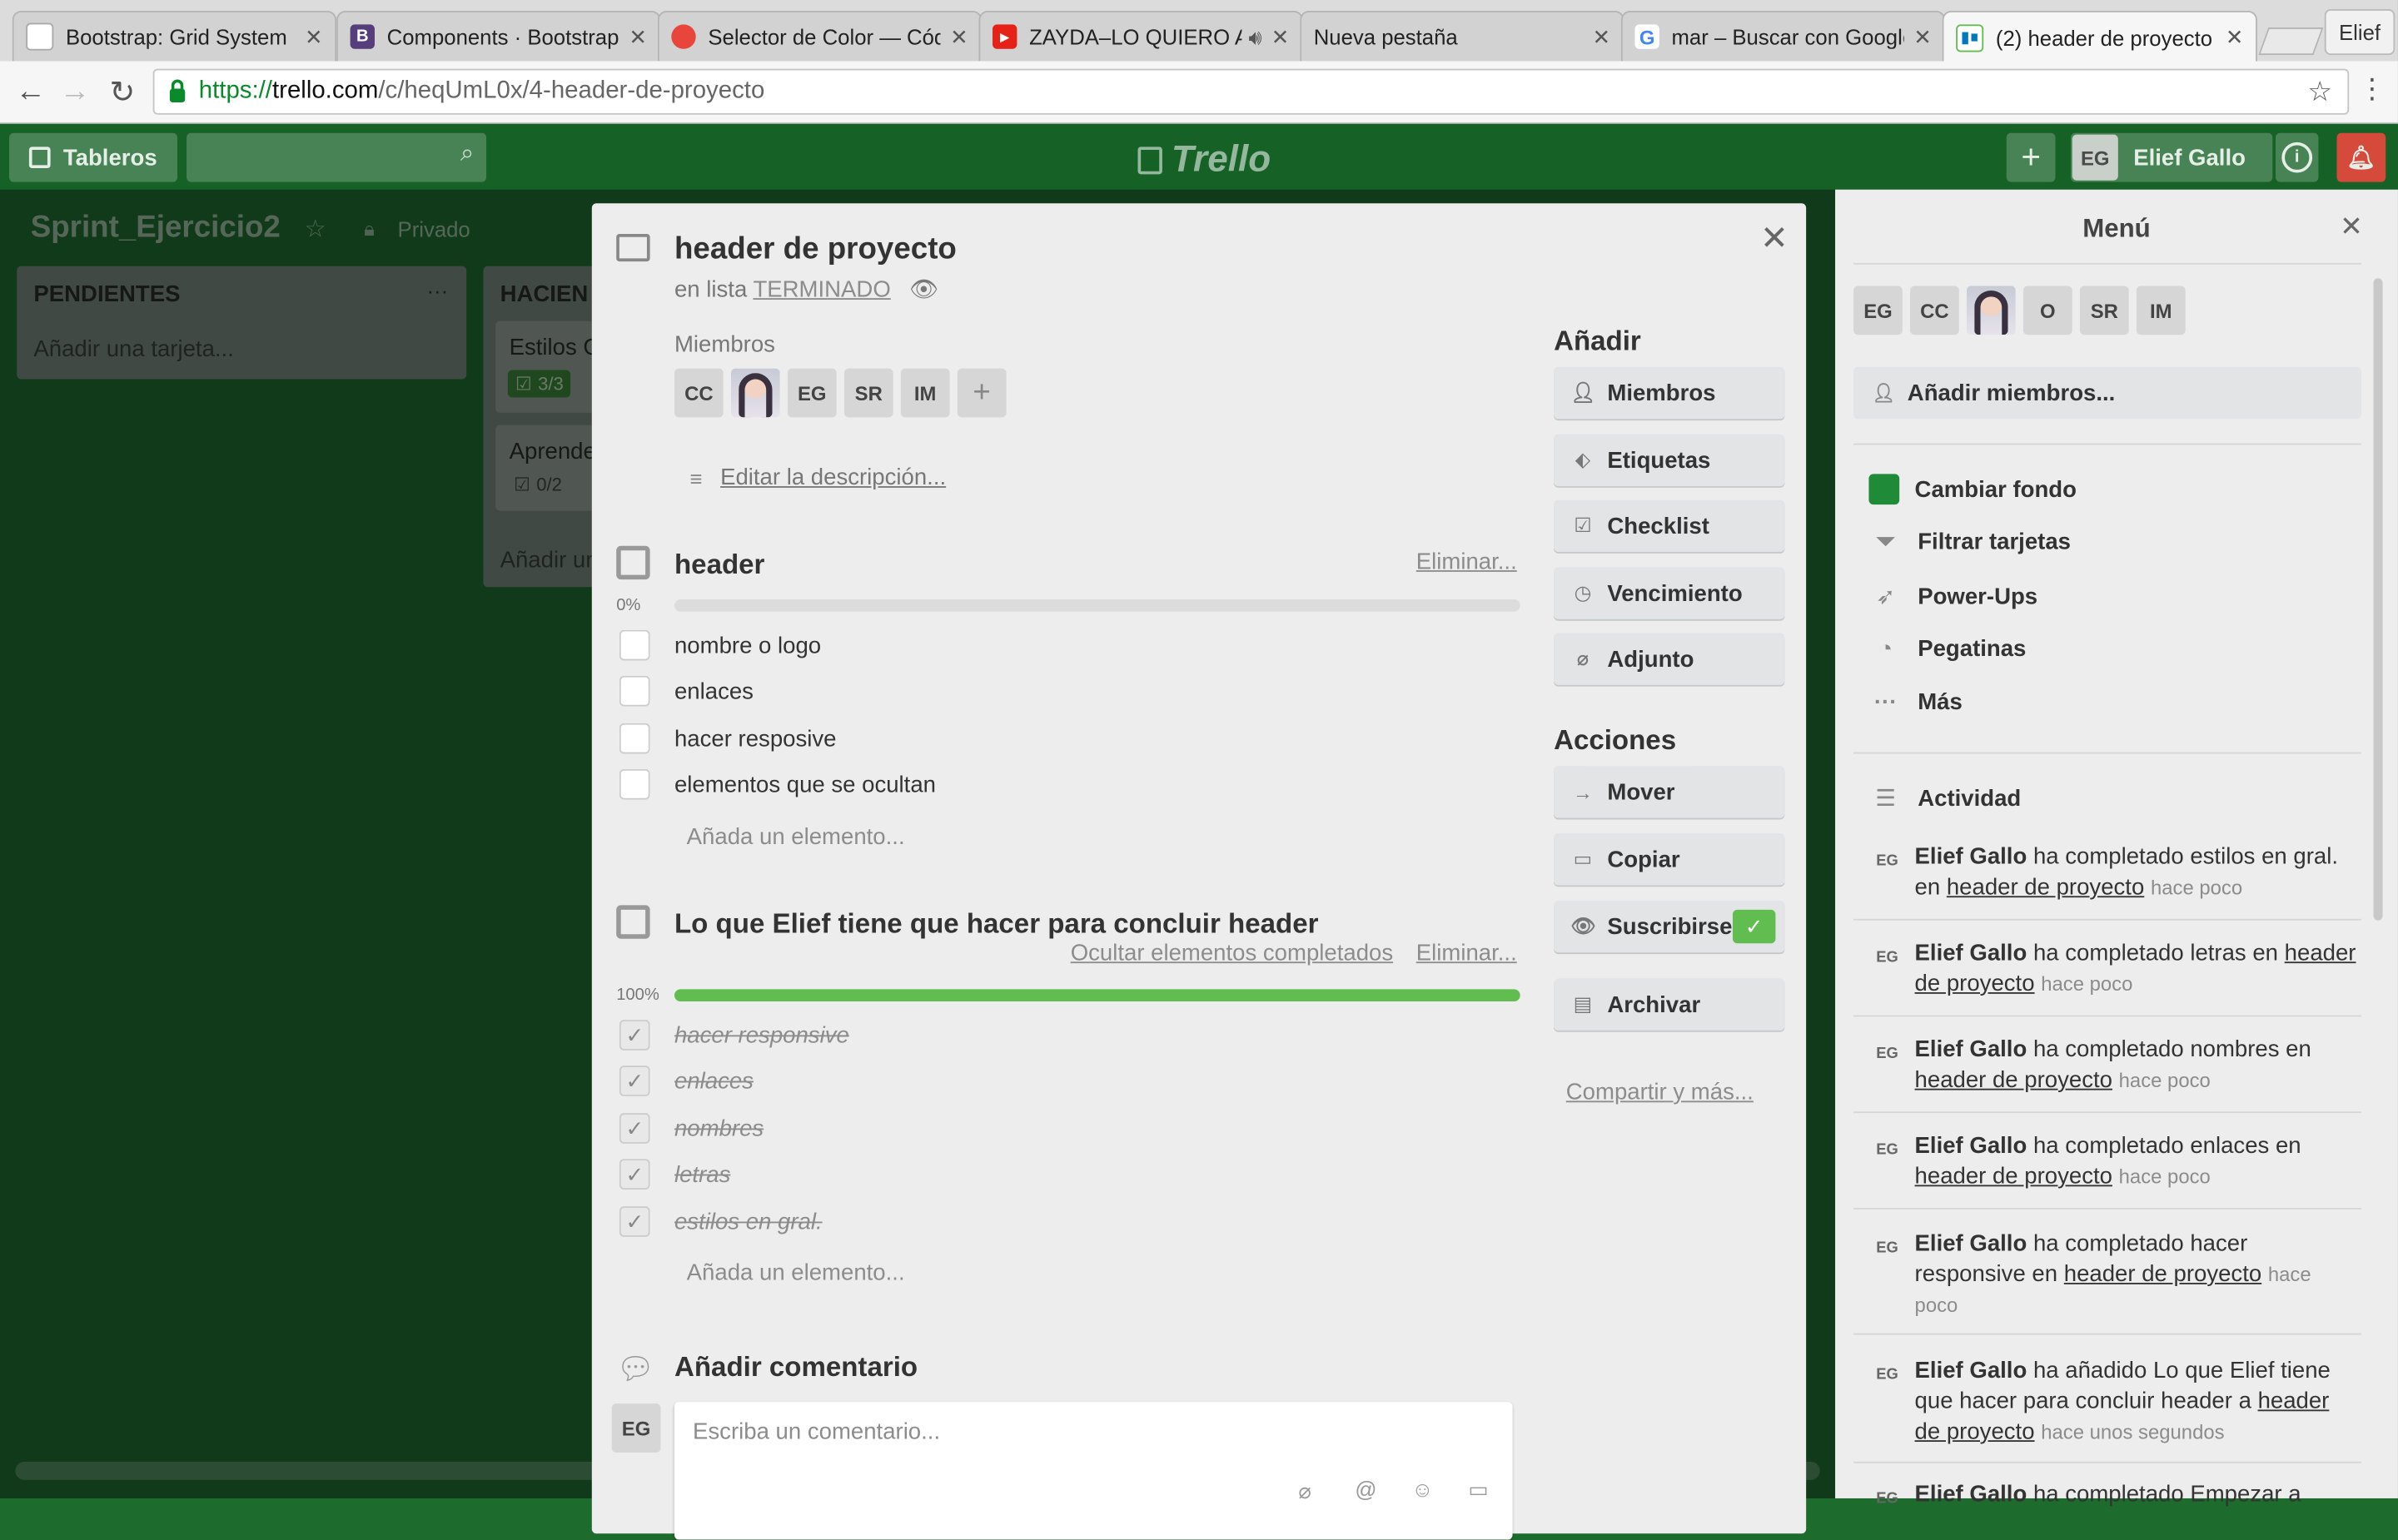 Image resolution: width=2398 pixels, height=1540 pixels. What do you see at coordinates (755, 739) in the screenshot?
I see `checklist-item: hacer resposive` at bounding box center [755, 739].